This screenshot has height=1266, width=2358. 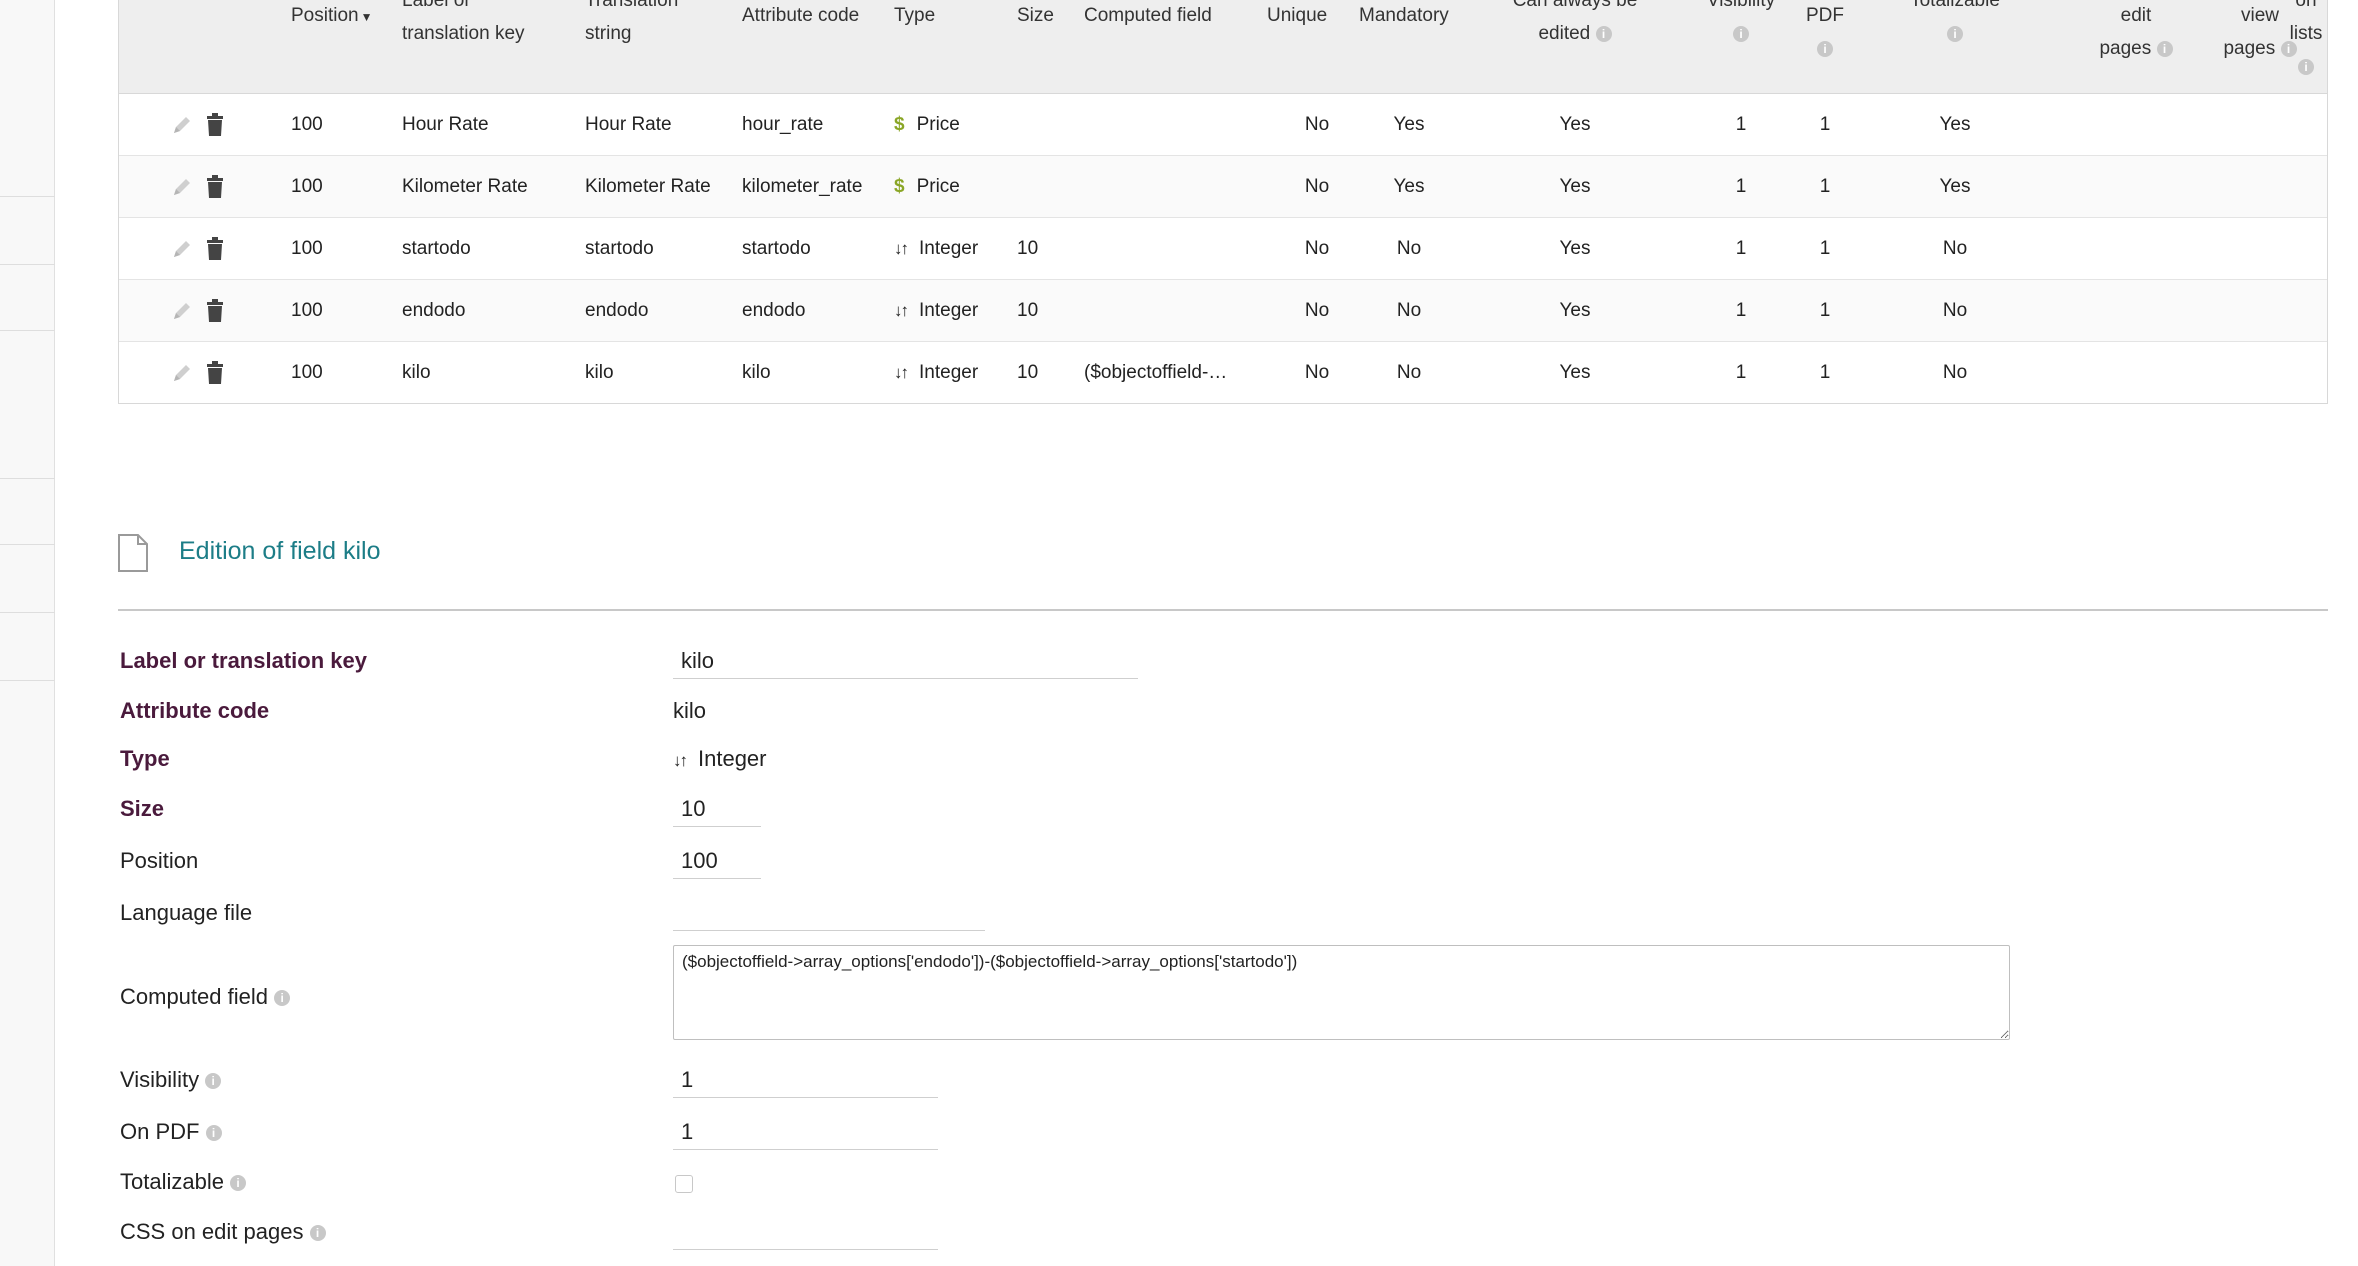 I want to click on col-header-size: Size, so click(x=1035, y=16).